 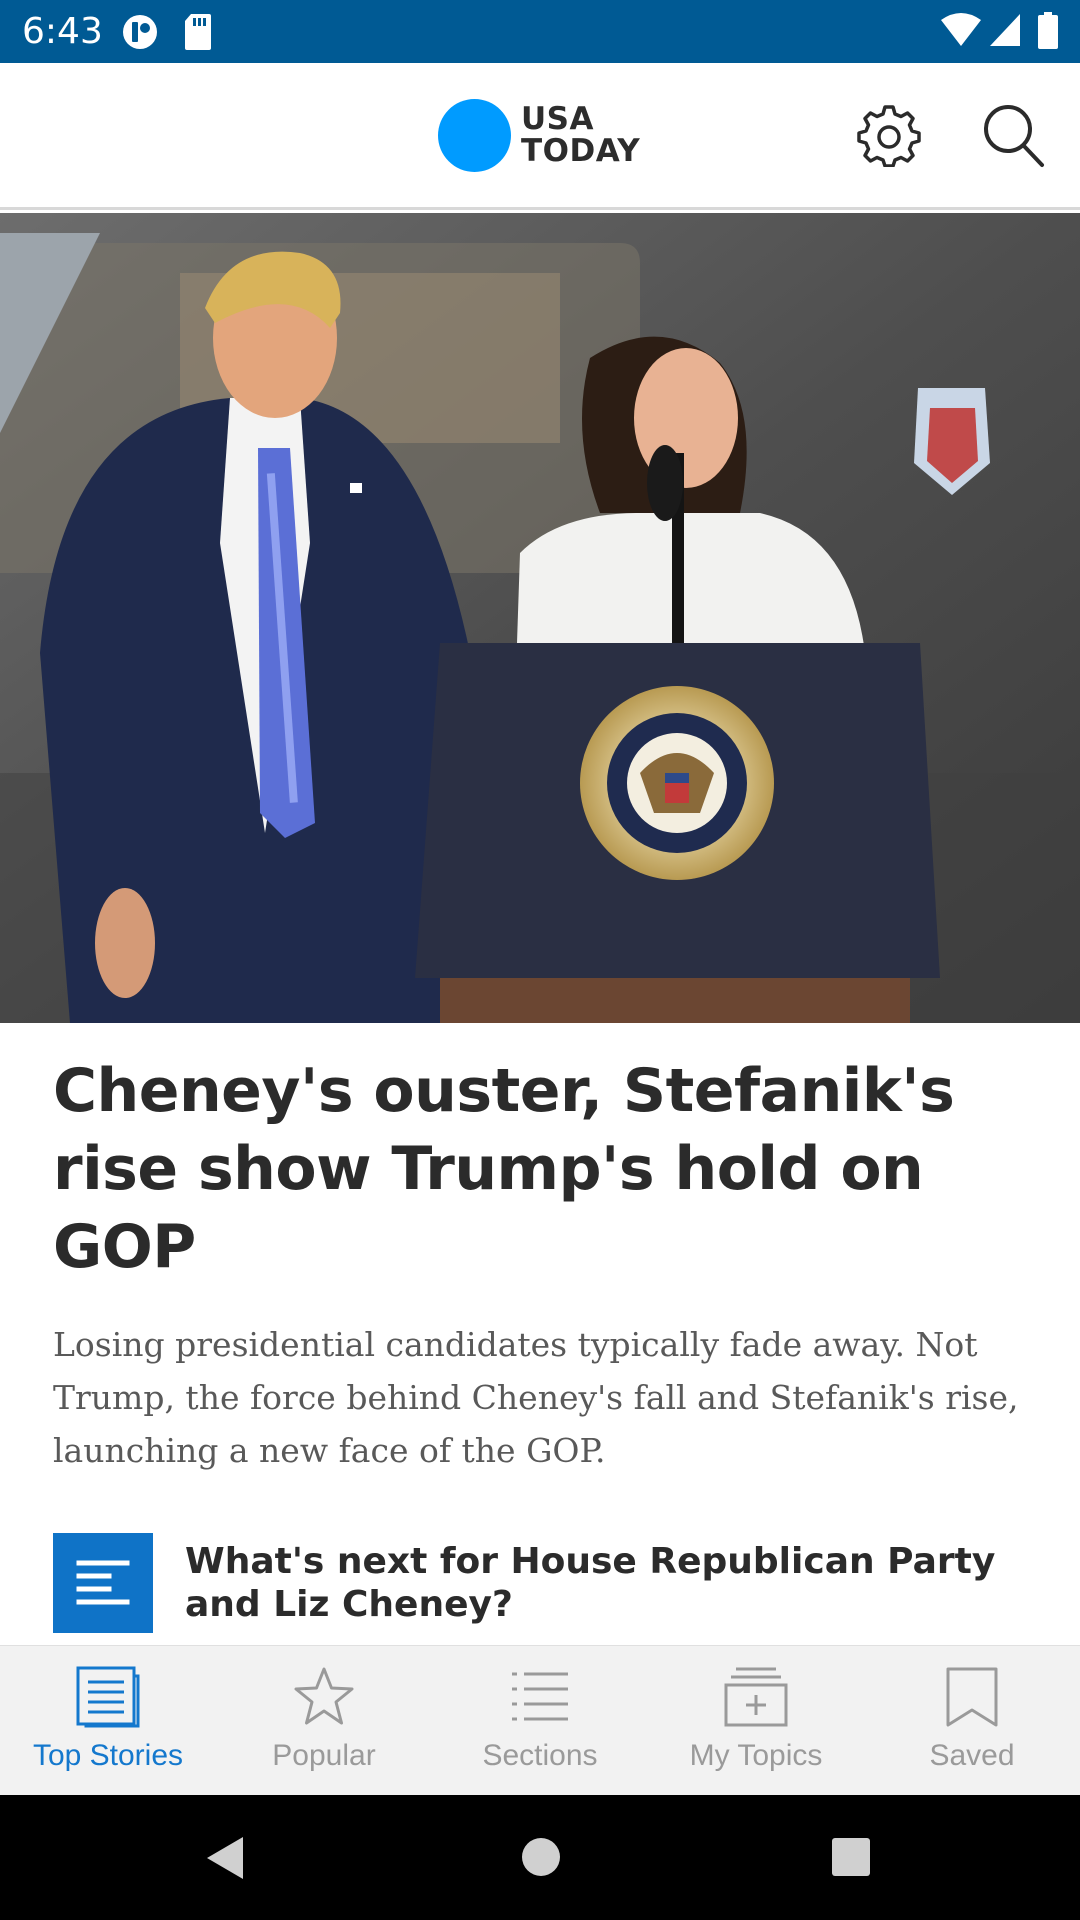 I want to click on wifi-icon, so click(x=961, y=32).